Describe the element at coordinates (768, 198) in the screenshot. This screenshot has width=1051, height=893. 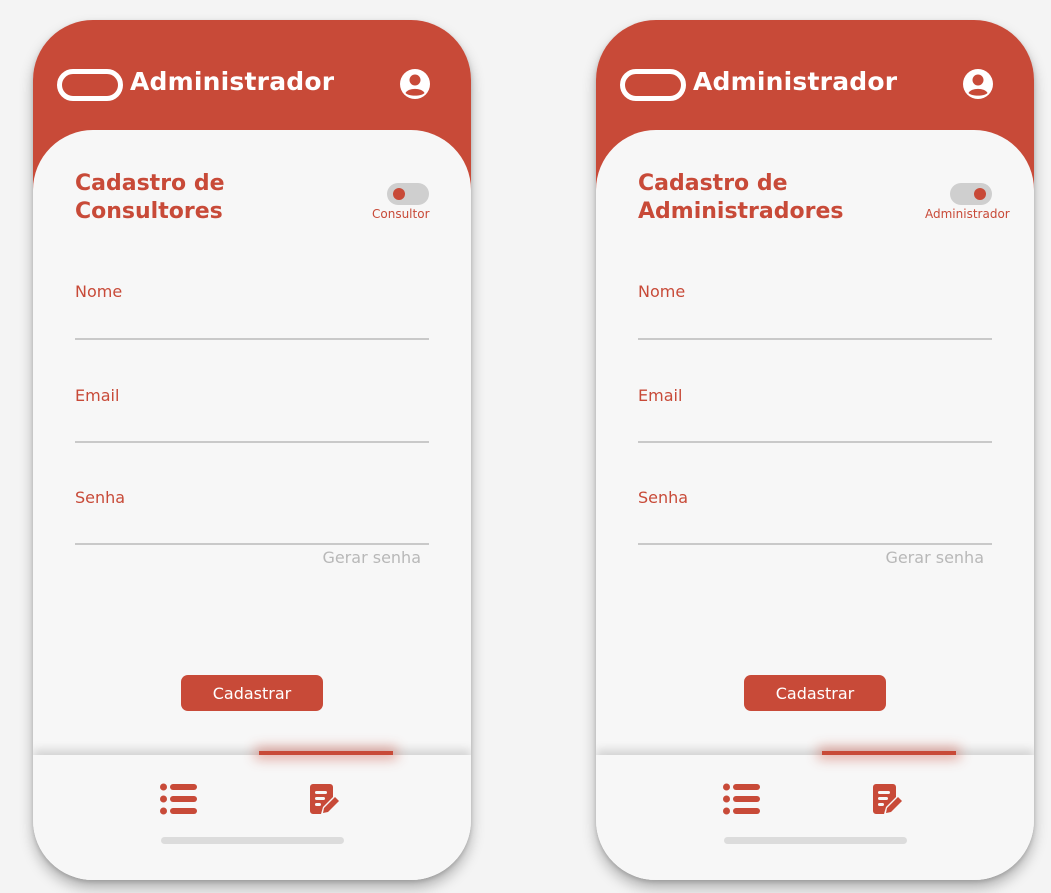
I see `form-title: Cadastro de Administradores` at that location.